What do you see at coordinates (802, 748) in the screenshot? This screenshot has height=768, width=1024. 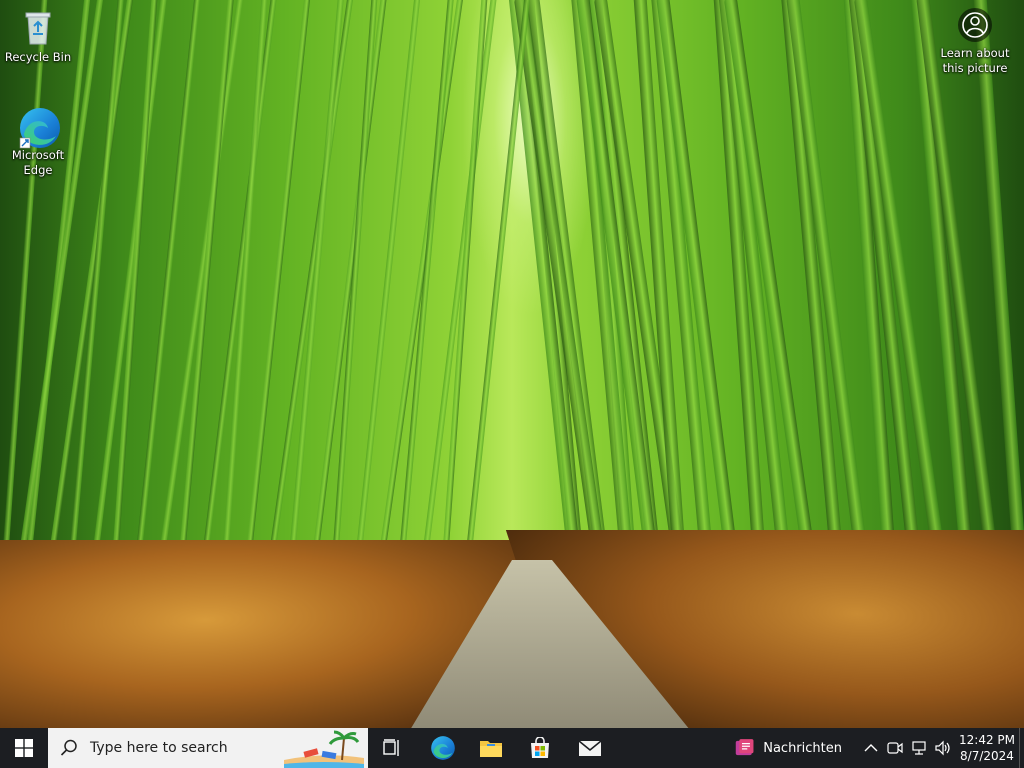 I see `news-label: Nachrichten` at bounding box center [802, 748].